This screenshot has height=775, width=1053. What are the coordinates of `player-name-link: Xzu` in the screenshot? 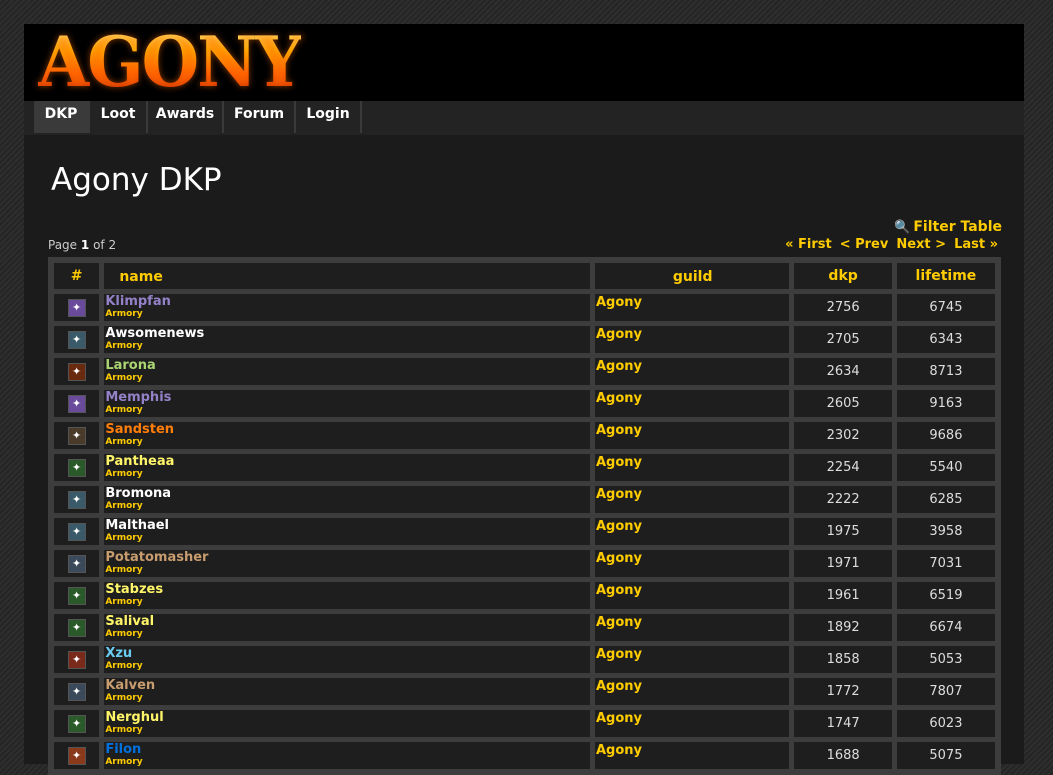 It's located at (347, 654).